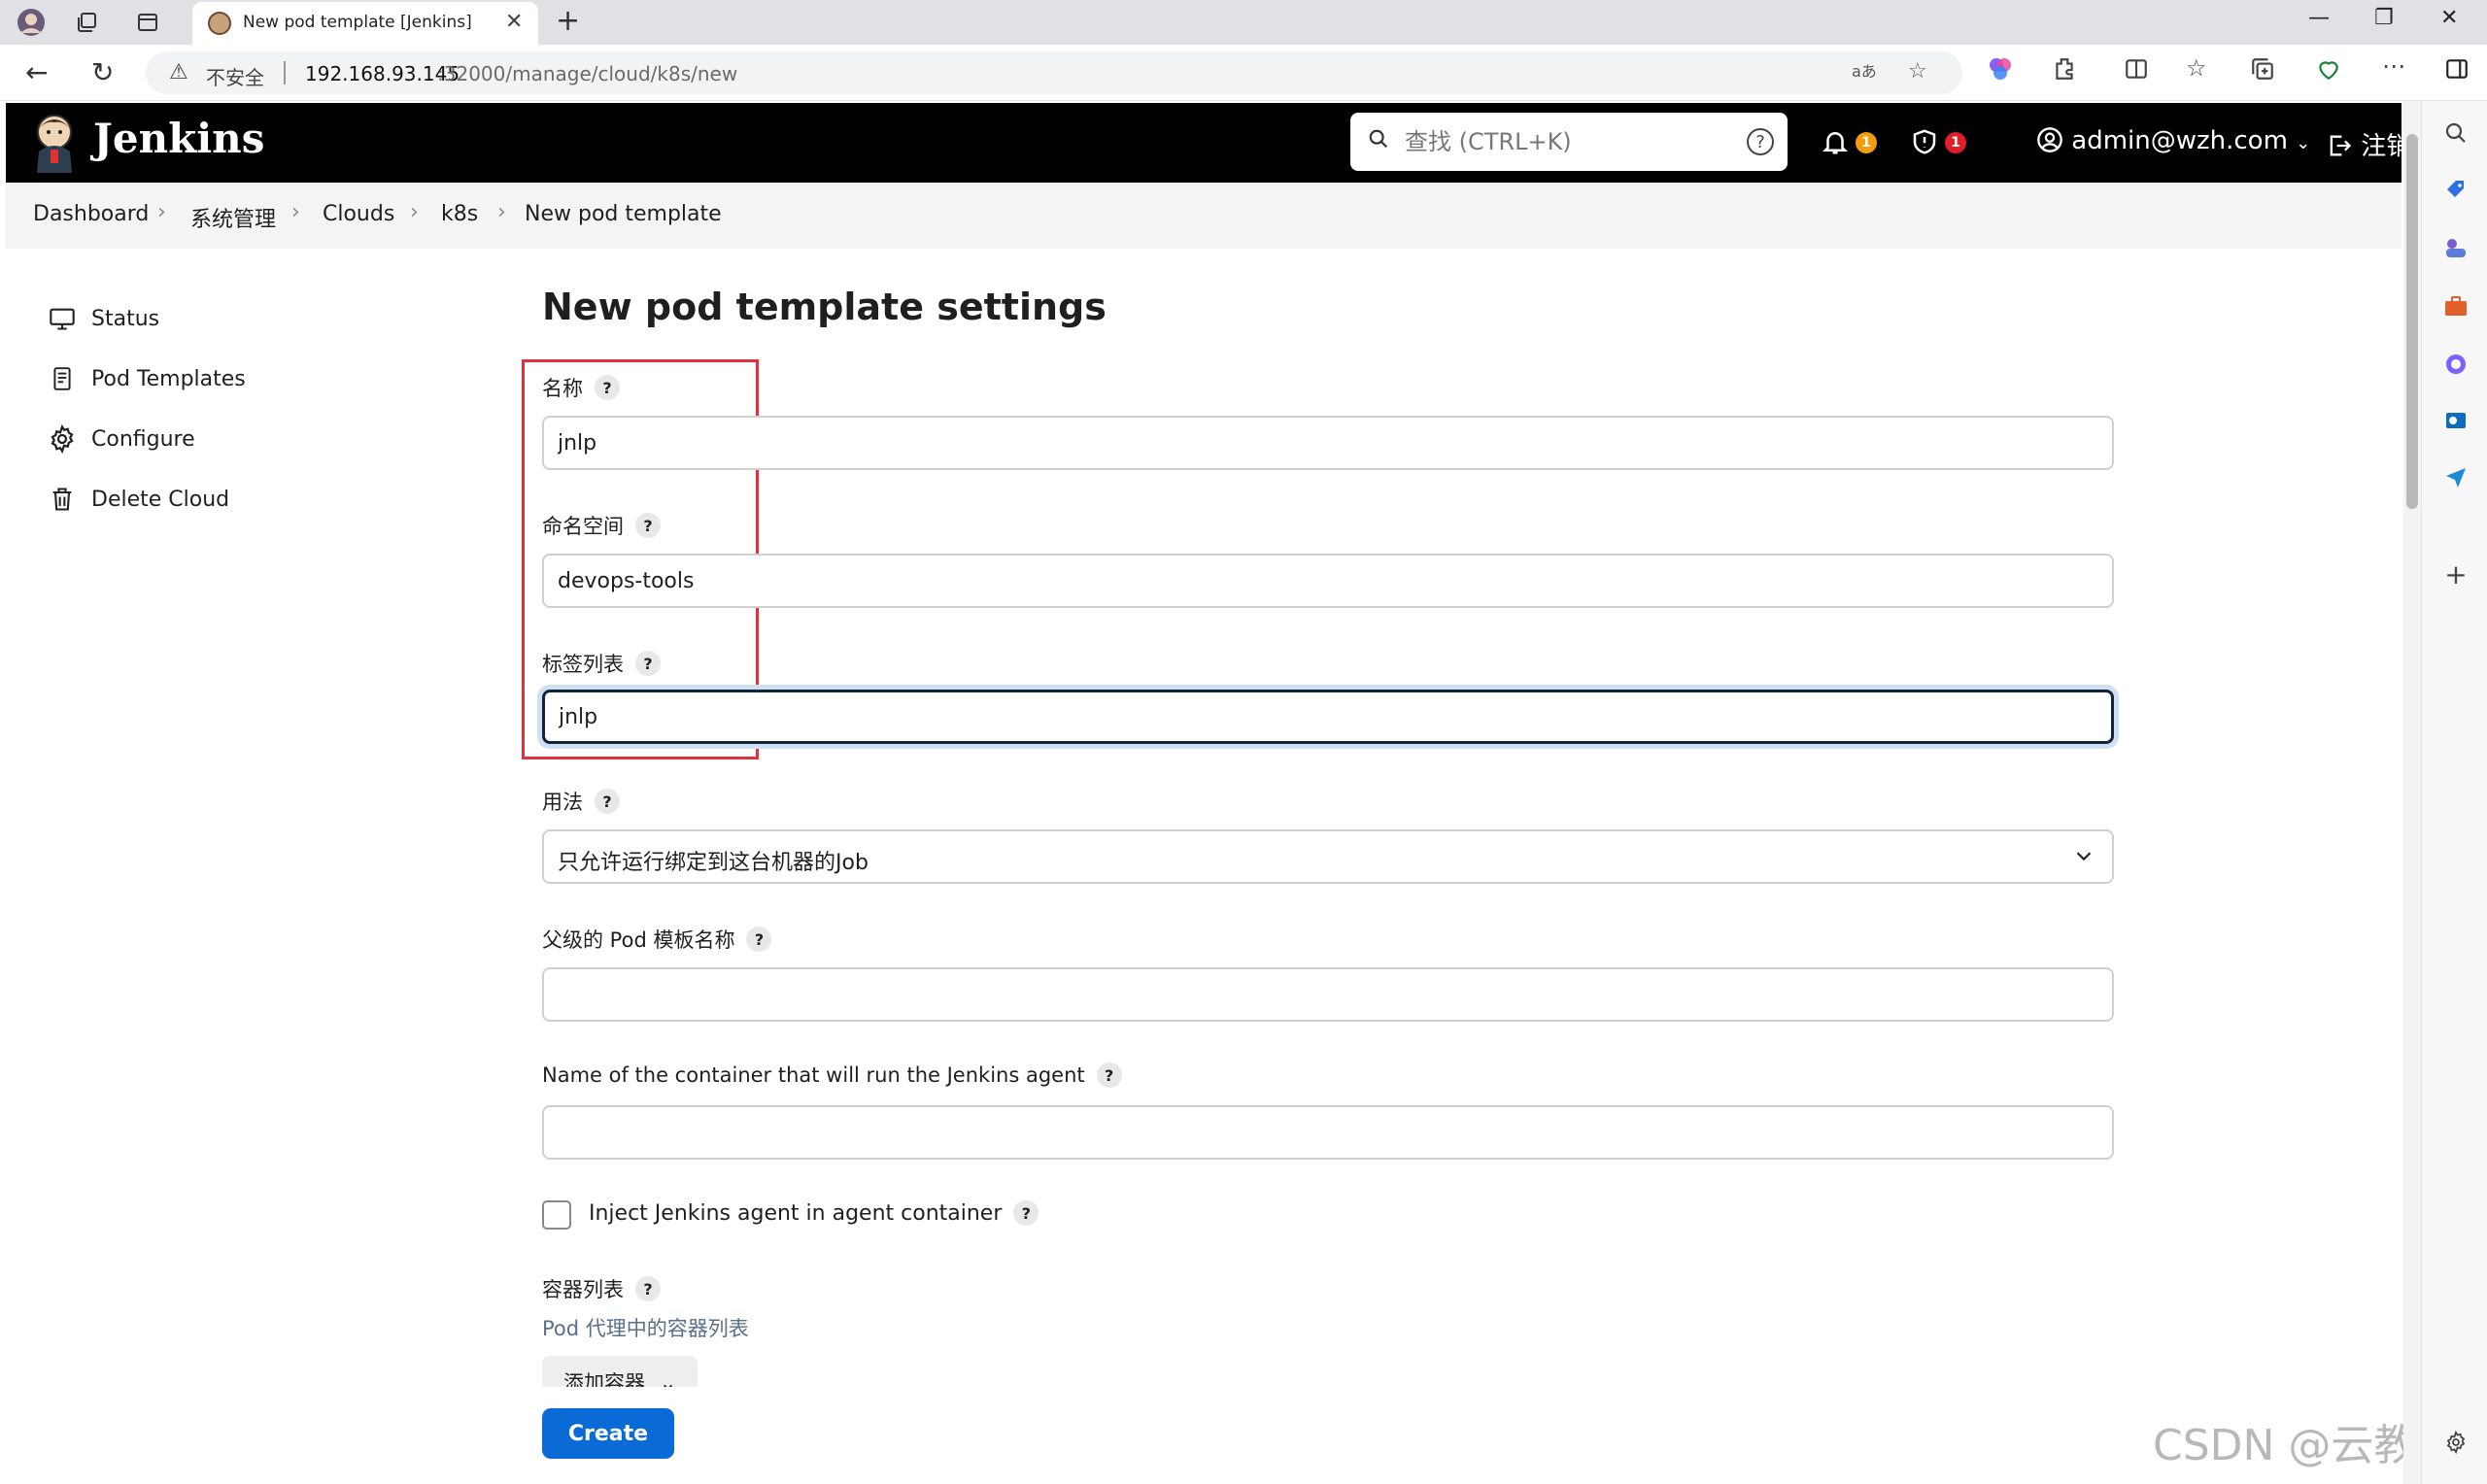  I want to click on notifications-bell-icon, so click(1835, 145).